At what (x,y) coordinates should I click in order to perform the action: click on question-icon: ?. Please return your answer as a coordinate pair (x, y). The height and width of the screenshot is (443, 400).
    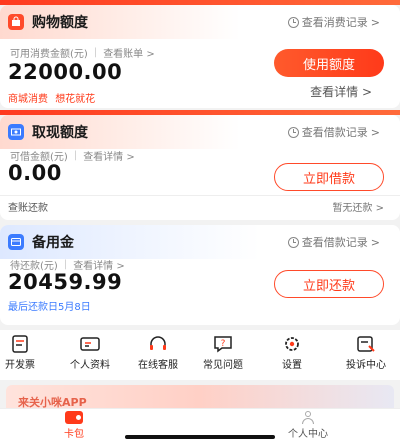
    Looking at the image, I should click on (223, 344).